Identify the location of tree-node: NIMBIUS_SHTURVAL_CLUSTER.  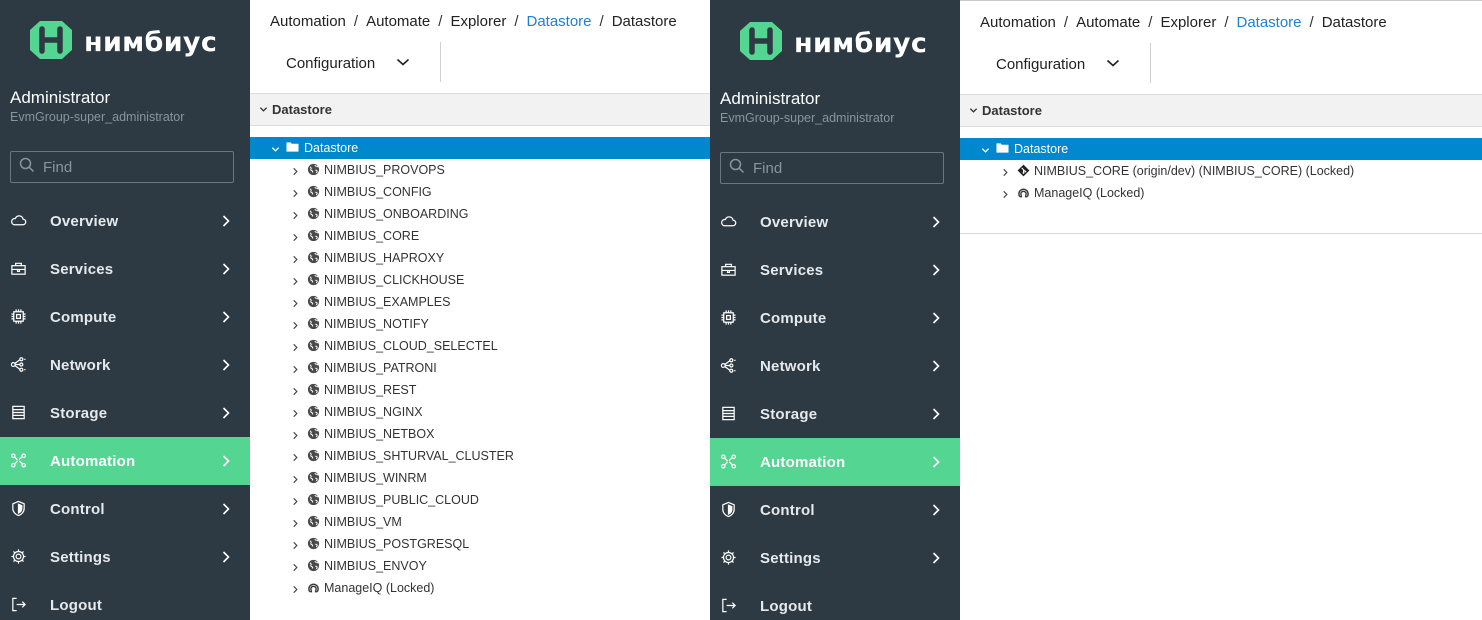
(480, 456).